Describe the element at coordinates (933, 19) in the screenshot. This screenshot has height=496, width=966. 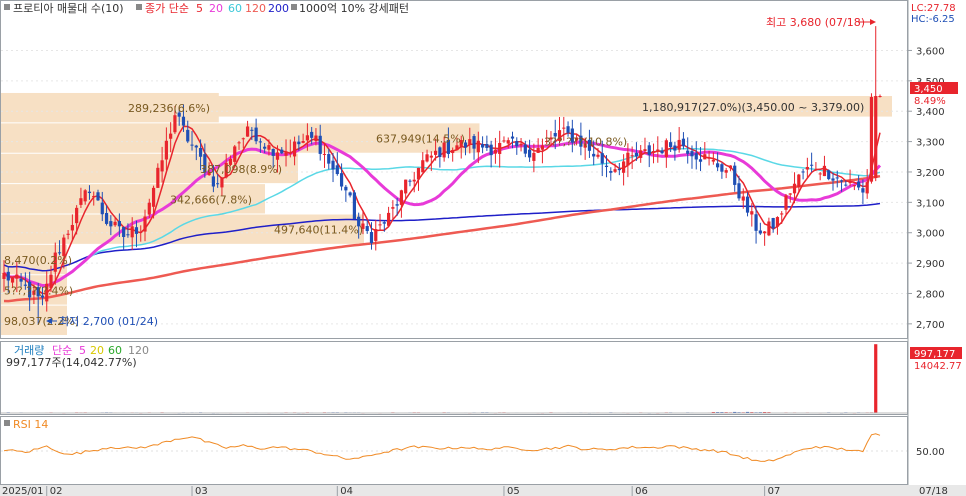
I see `hc-indicator: HC:-6.25` at that location.